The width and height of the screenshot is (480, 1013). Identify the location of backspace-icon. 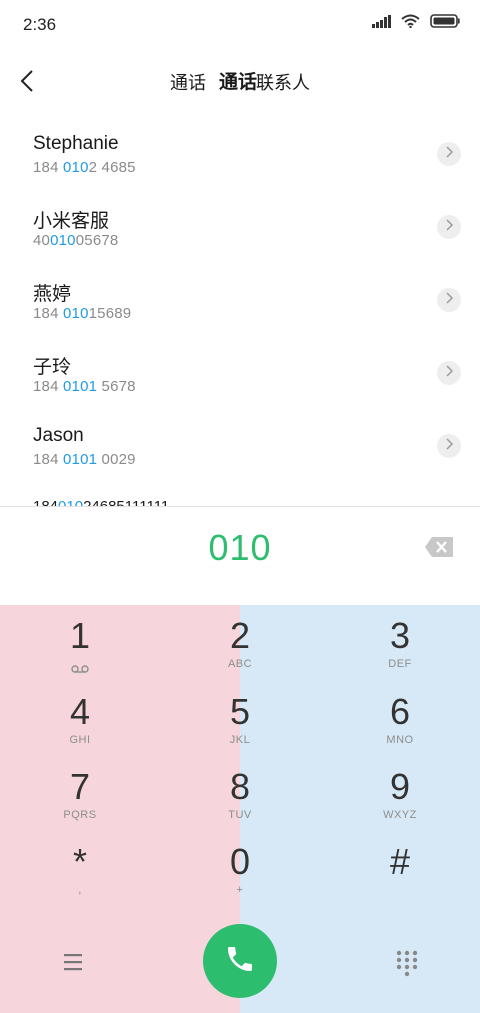
(439, 549).